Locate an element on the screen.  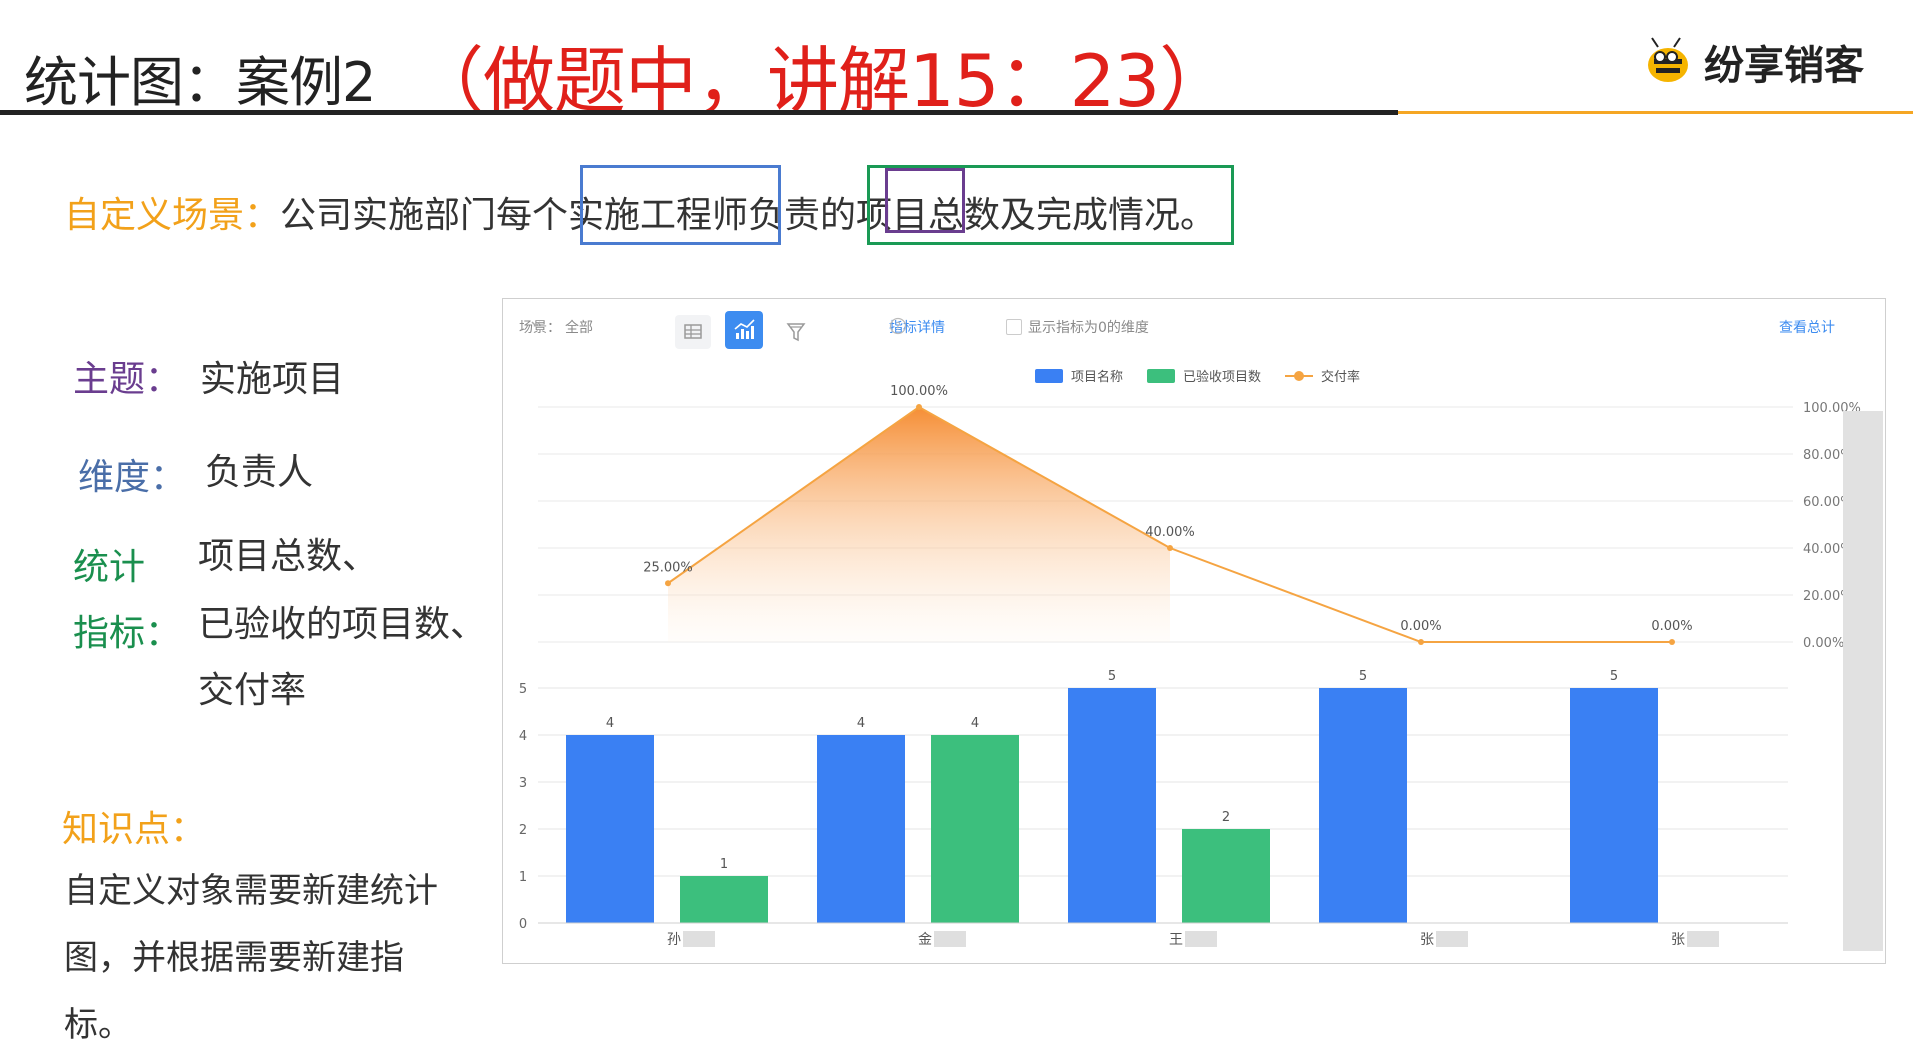
left-axis-tick: 3 is located at coordinates (523, 783).